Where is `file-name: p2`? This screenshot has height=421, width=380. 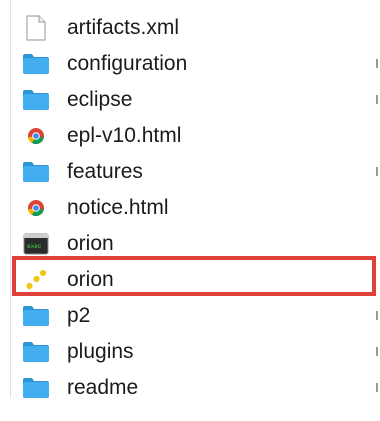
file-name: p2 is located at coordinates (79, 315).